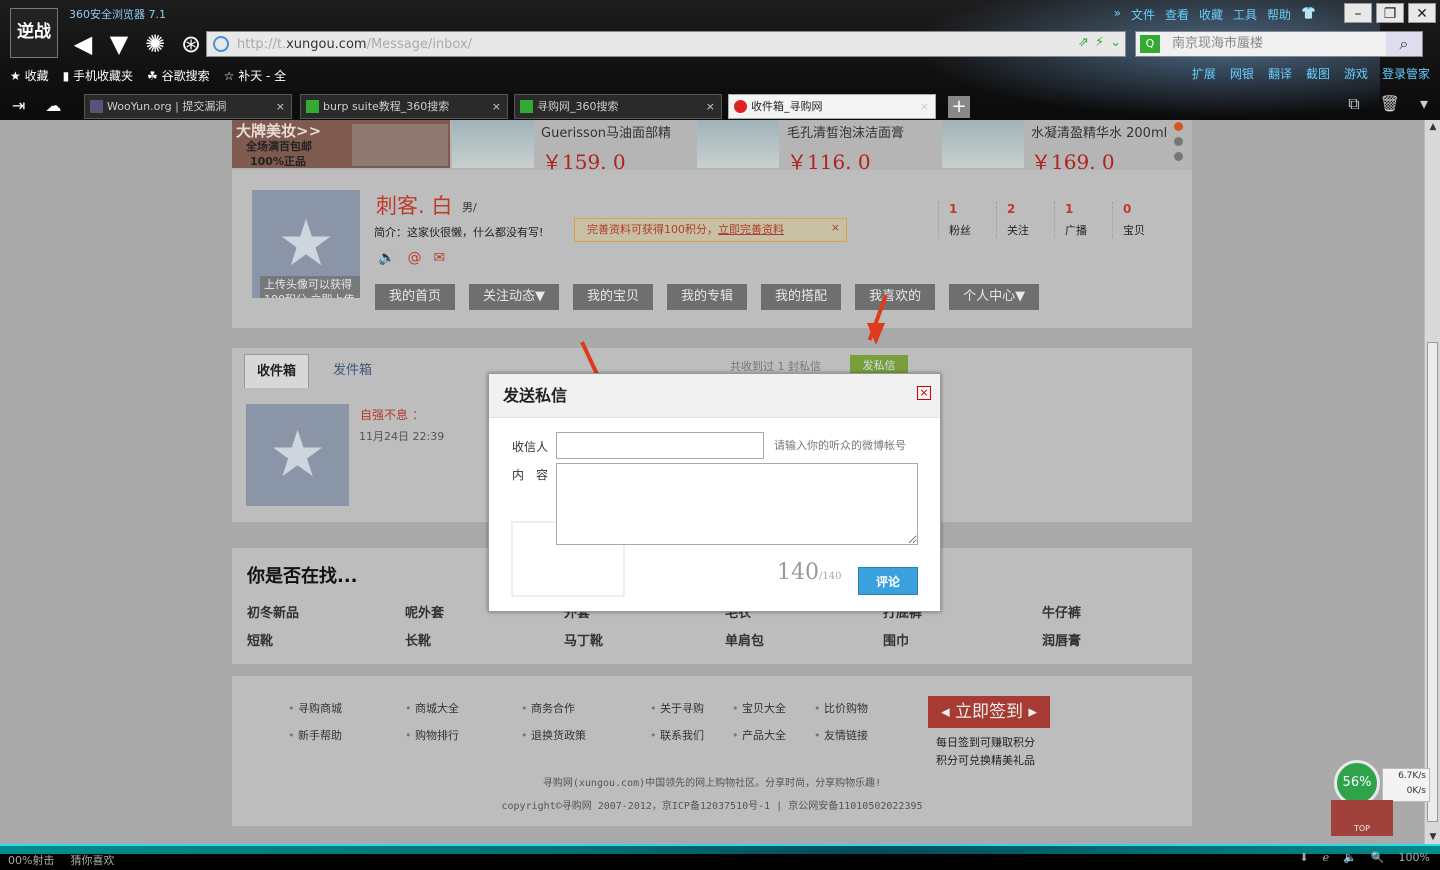  Describe the element at coordinates (801, 297) in the screenshot. I see `nav-my-outfits: 我的搭配` at that location.